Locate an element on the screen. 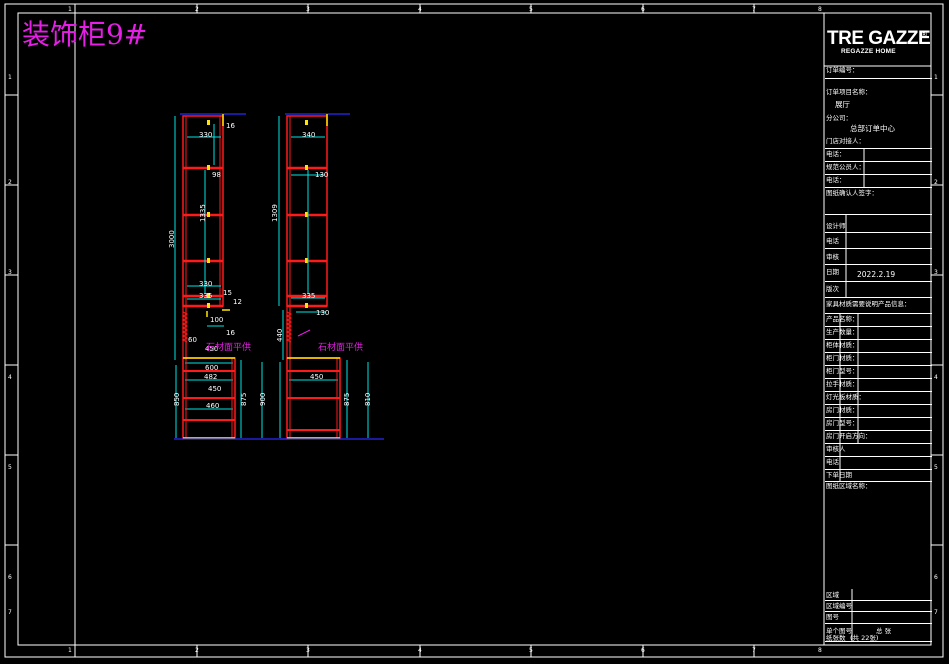 The width and height of the screenshot is (949, 664). title-block-value: 展厅 is located at coordinates (842, 104).